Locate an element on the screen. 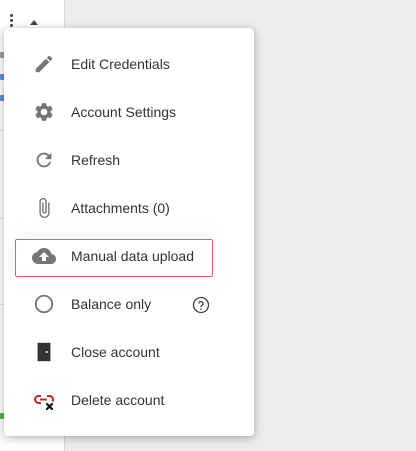 The height and width of the screenshot is (451, 416). menu-item-manual-data-upload: Manual data upload is located at coordinates (129, 256).